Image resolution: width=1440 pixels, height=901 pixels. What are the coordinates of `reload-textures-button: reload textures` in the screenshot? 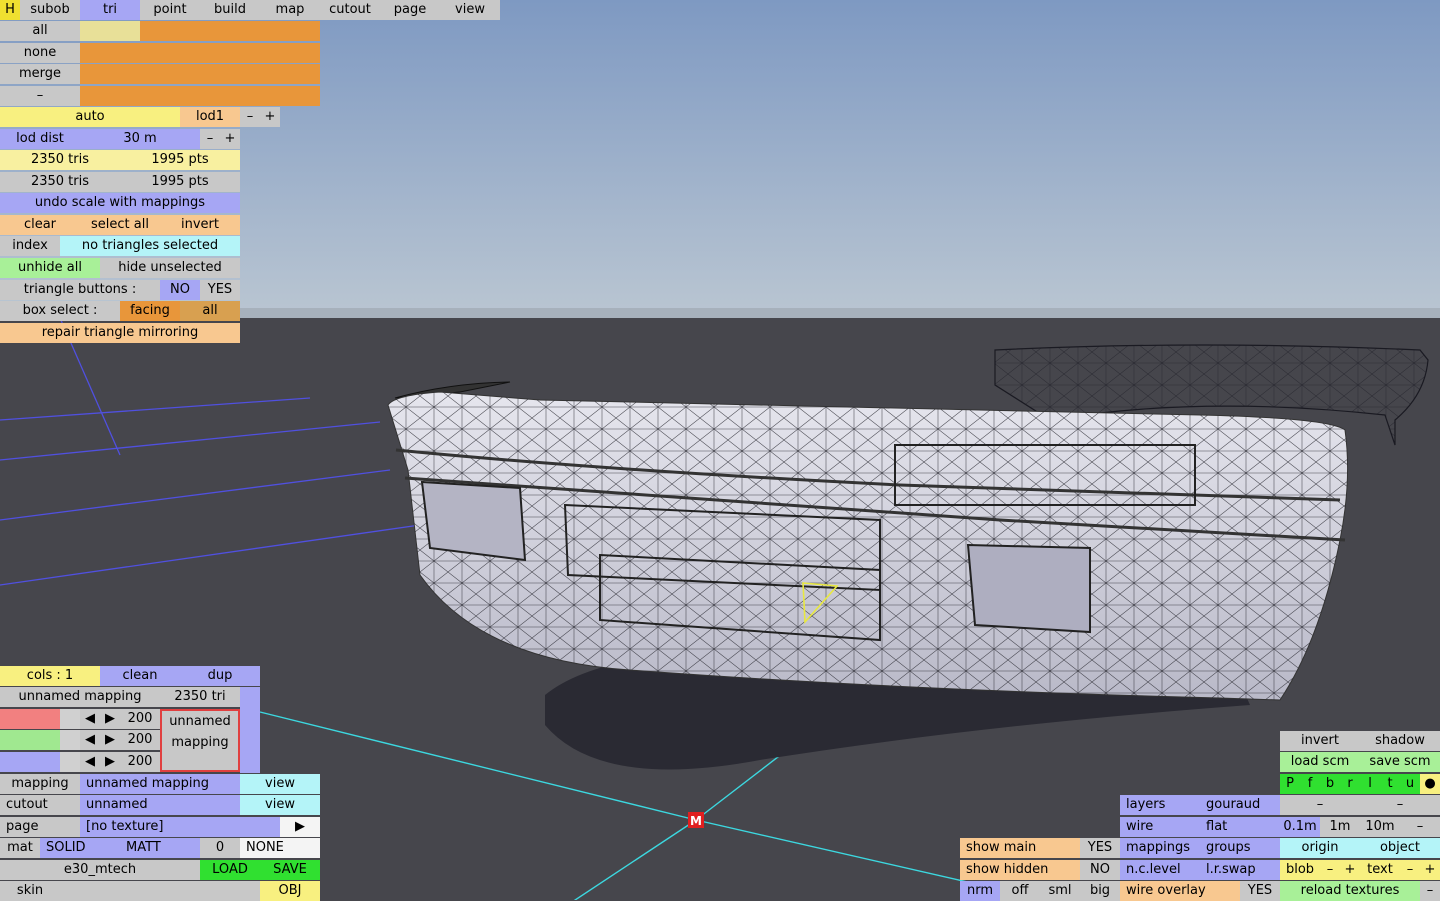 It's located at (1350, 891).